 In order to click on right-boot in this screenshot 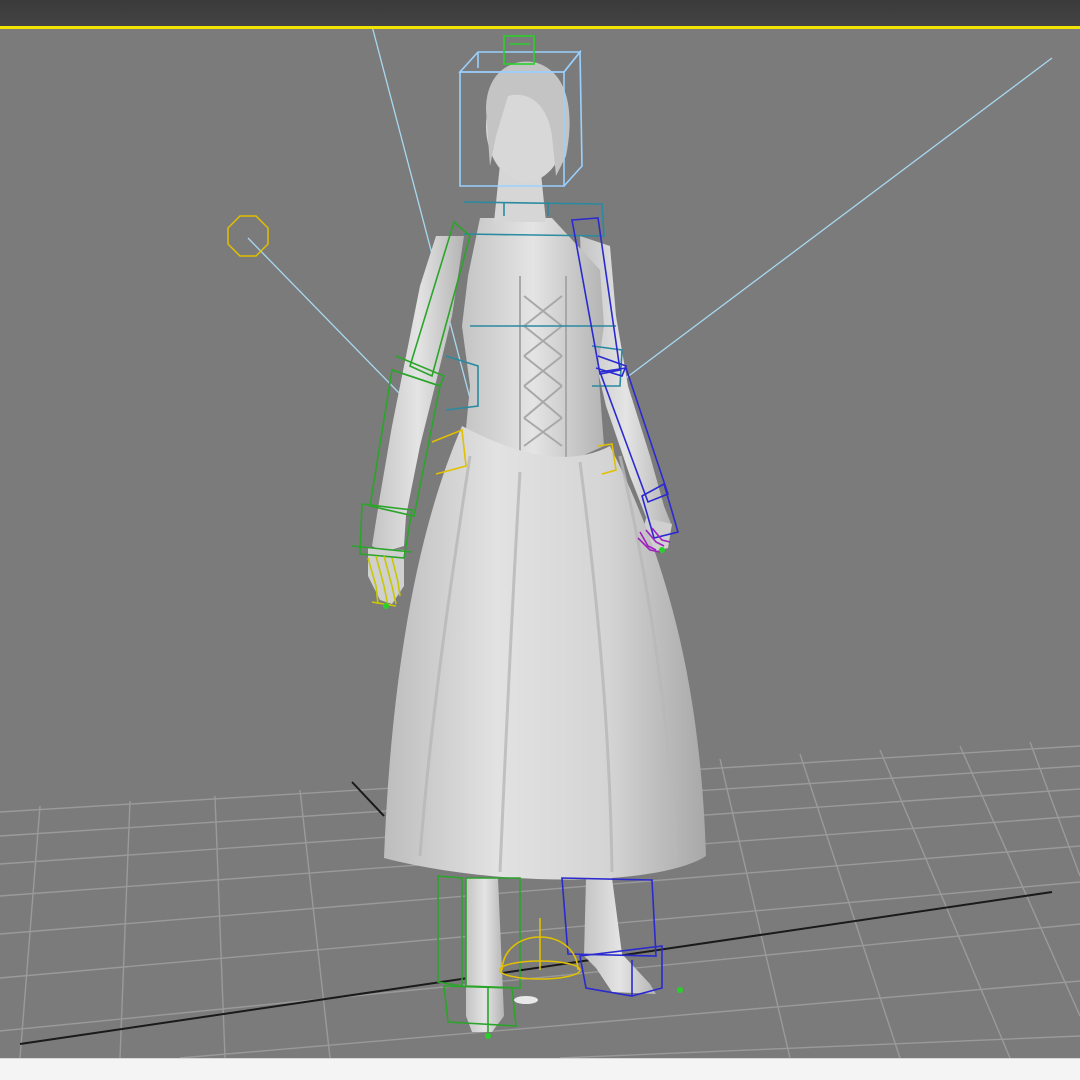, I will do `click(620, 936)`.